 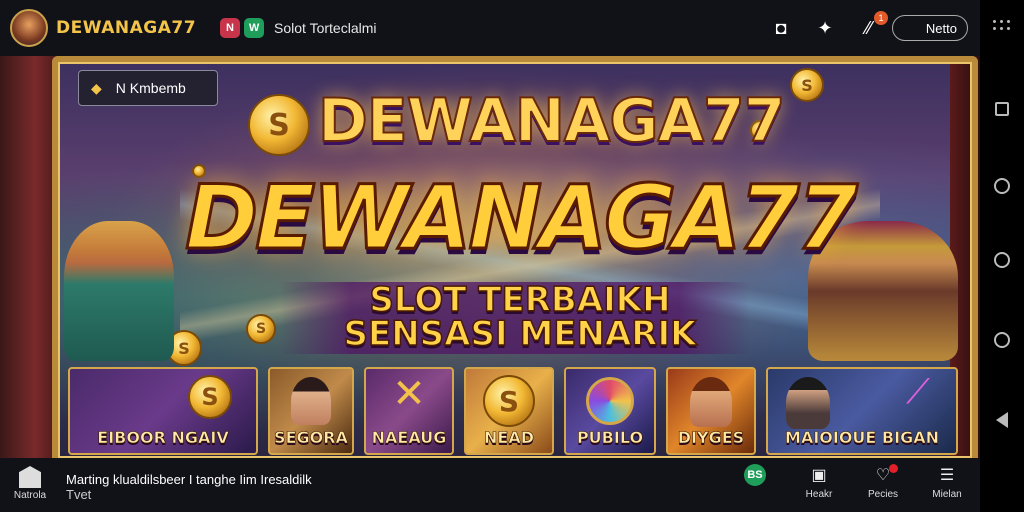 I want to click on game-tile: ⟋ MAIOIOUE BIGAN, so click(x=862, y=411).